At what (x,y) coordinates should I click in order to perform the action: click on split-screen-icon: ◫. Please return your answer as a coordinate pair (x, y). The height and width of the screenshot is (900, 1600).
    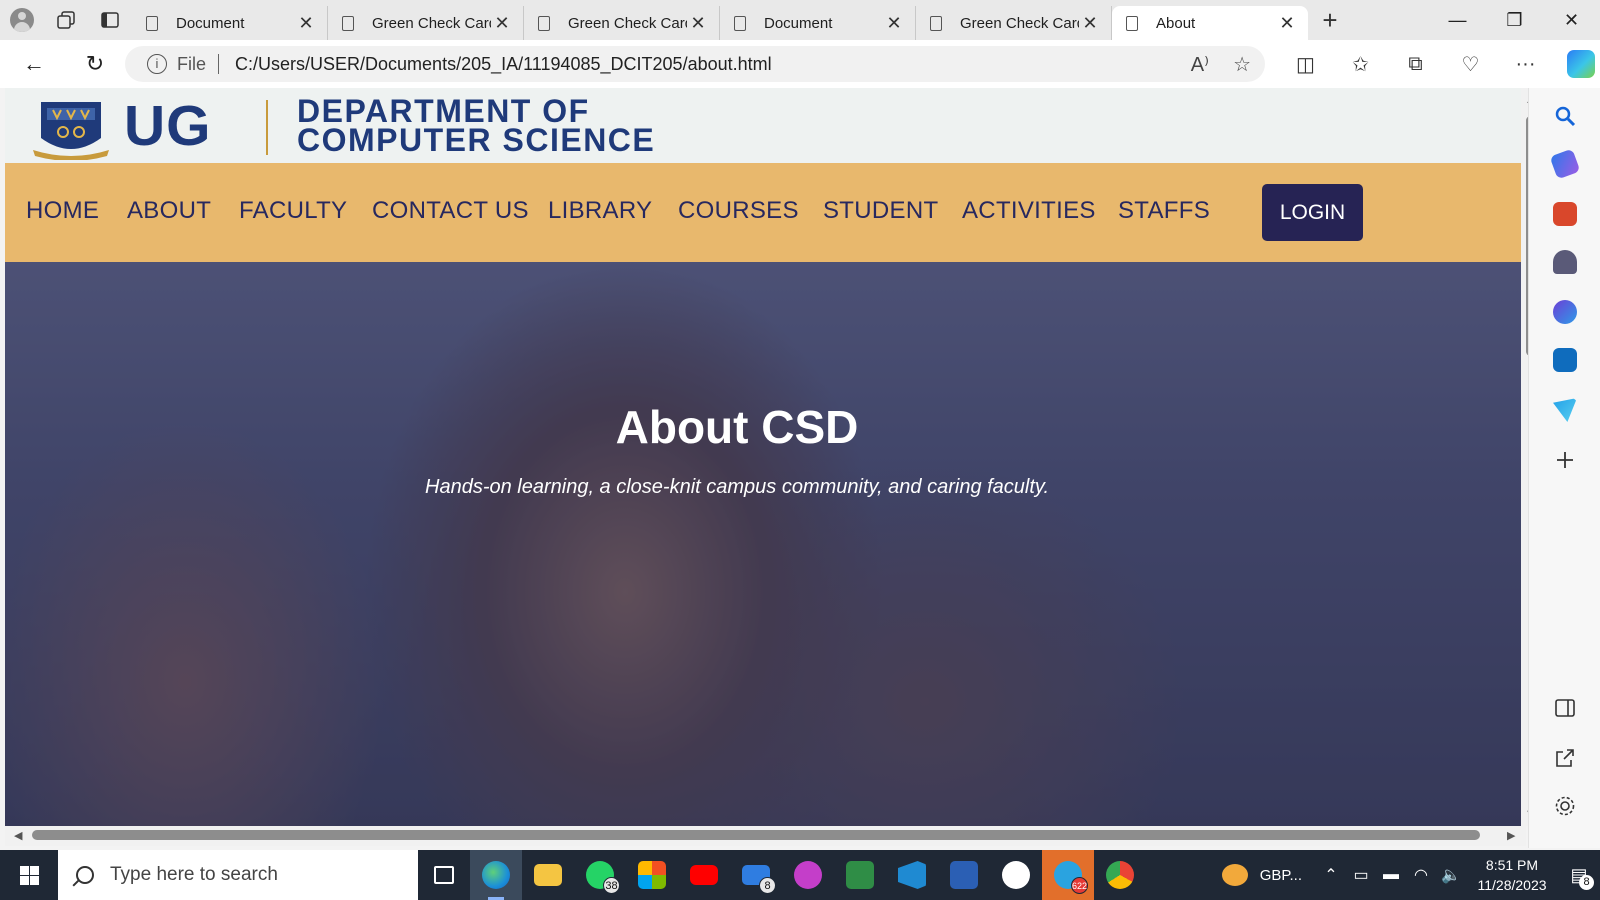
    Looking at the image, I should click on (1305, 64).